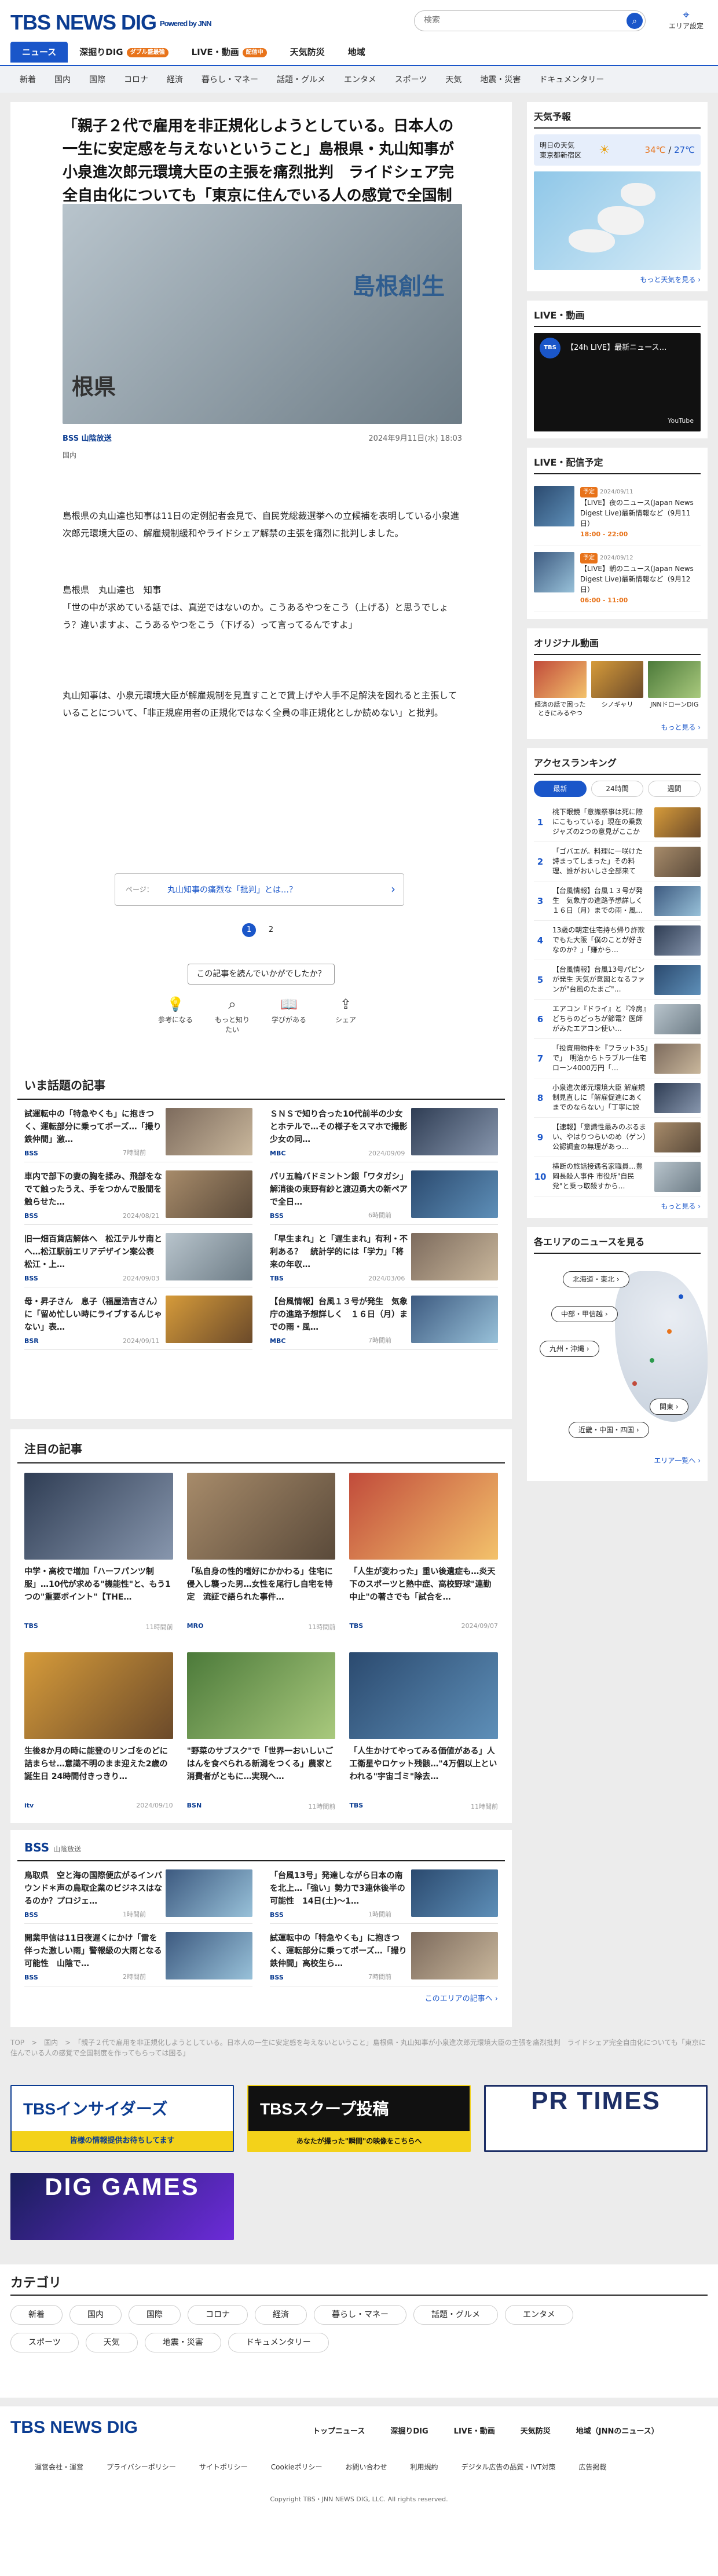 The image size is (718, 2576). Describe the element at coordinates (360, 79) in the screenshot. I see `cat-link: エンタメ` at that location.